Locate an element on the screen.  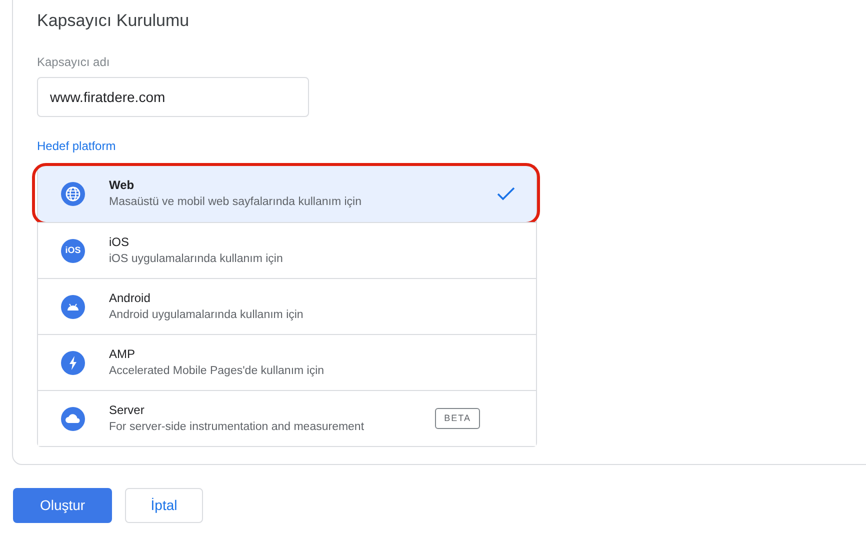
platform-description: For server-side instrumentation and measurement is located at coordinates (237, 427).